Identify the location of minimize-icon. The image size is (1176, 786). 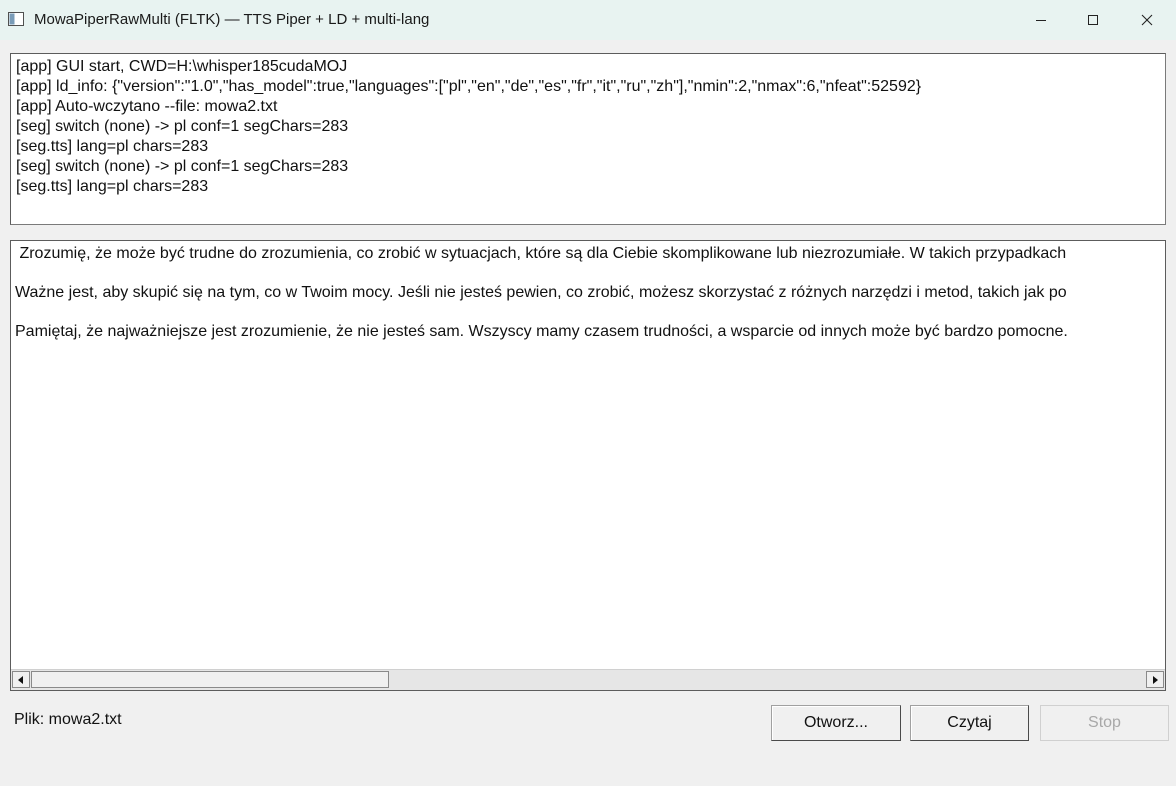
(1041, 20).